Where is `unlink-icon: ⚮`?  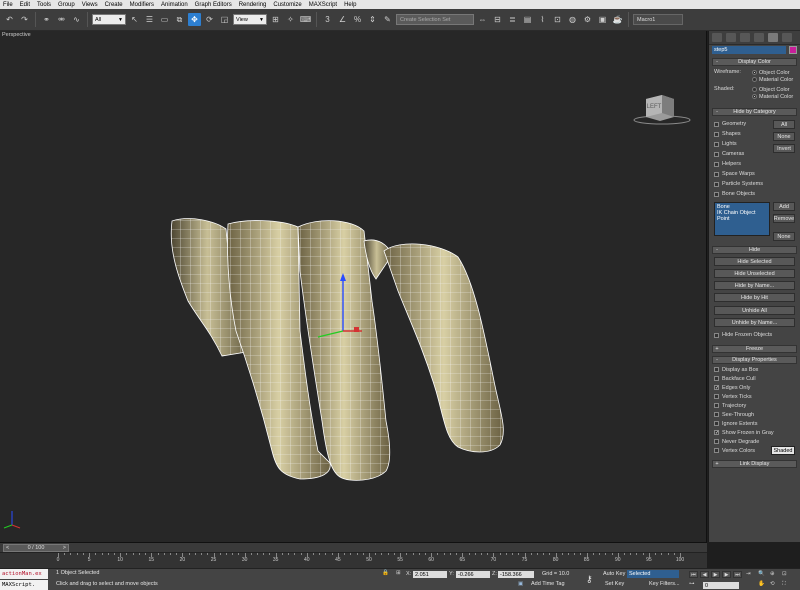
unlink-icon: ⚮ is located at coordinates (61, 19).